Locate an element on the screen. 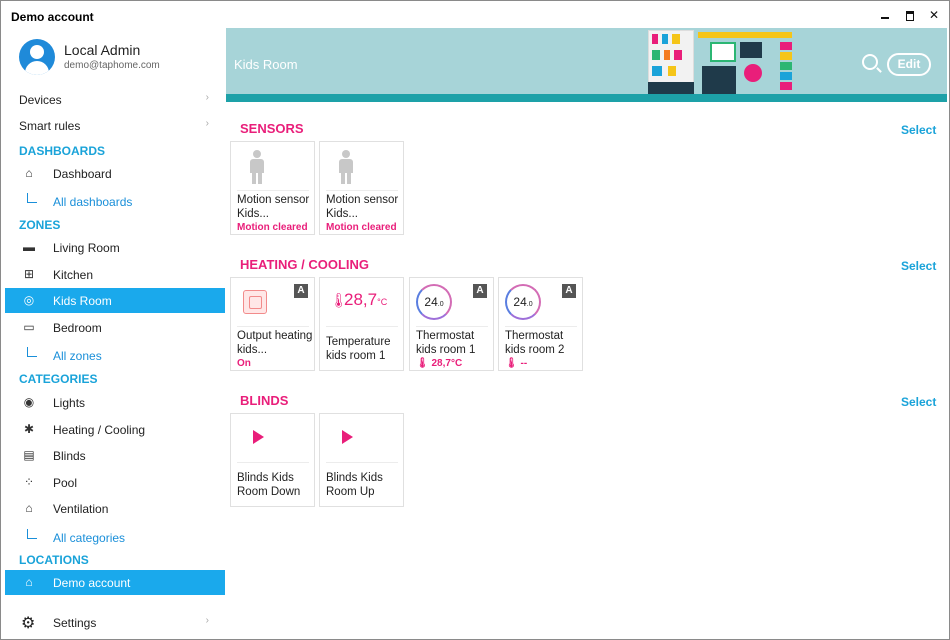 This screenshot has height=640, width=950. temperature-value: 28,7°C is located at coordinates (366, 299).